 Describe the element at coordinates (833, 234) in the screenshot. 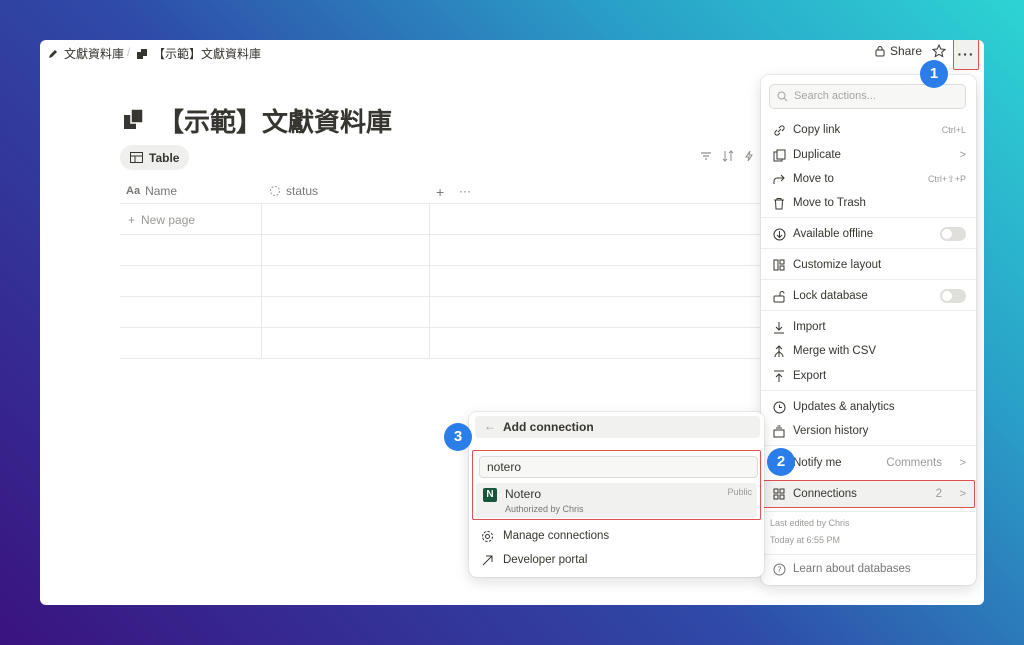

I see `menu-item-label: Available offline` at that location.